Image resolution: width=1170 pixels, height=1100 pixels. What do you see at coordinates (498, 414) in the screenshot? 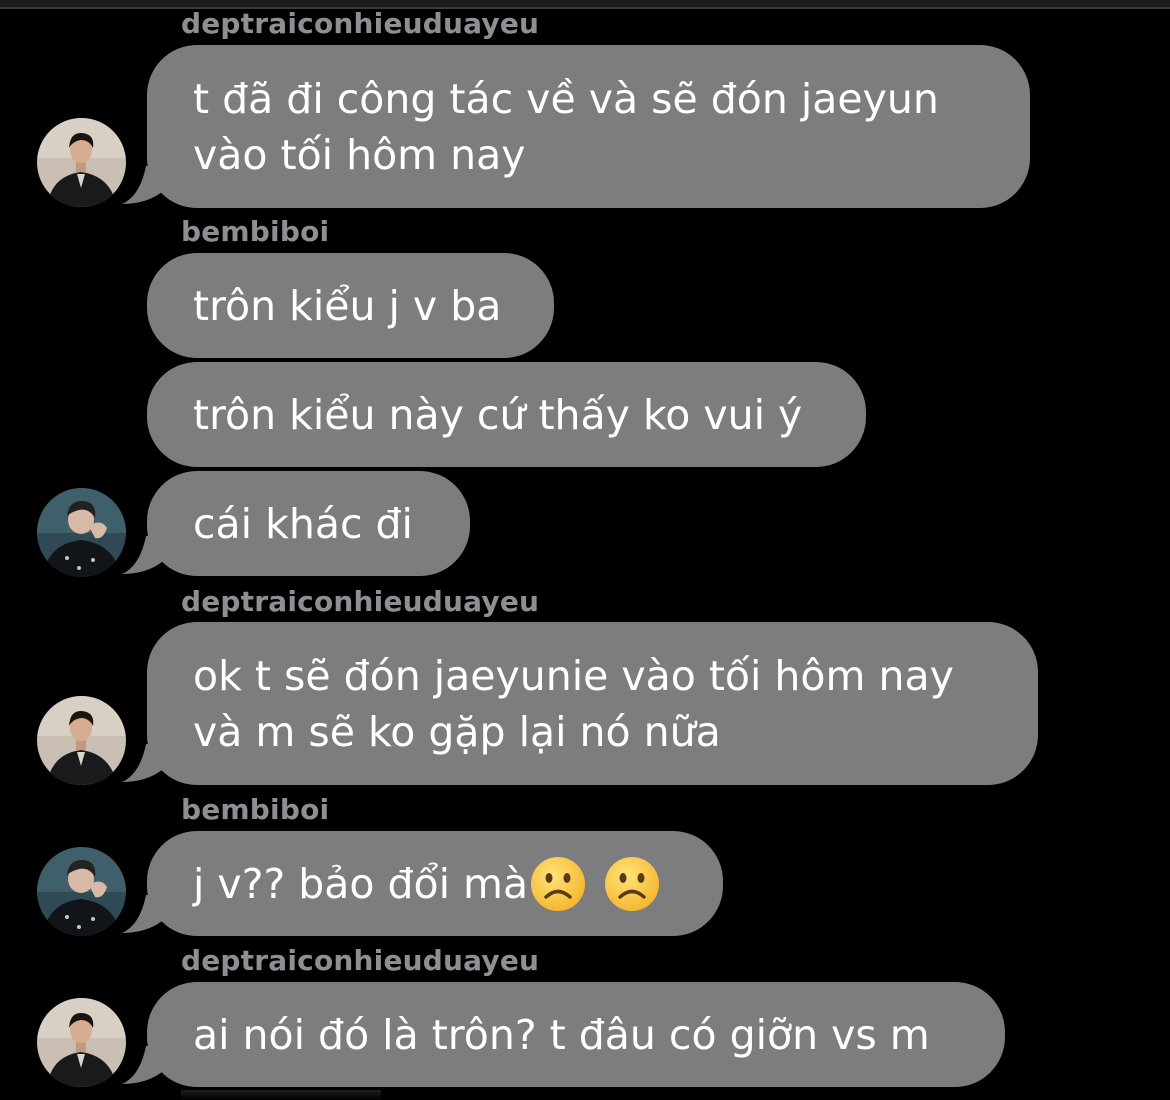
I see `message-text: trôn kiểu này cứ thấy ko vui ý` at bounding box center [498, 414].